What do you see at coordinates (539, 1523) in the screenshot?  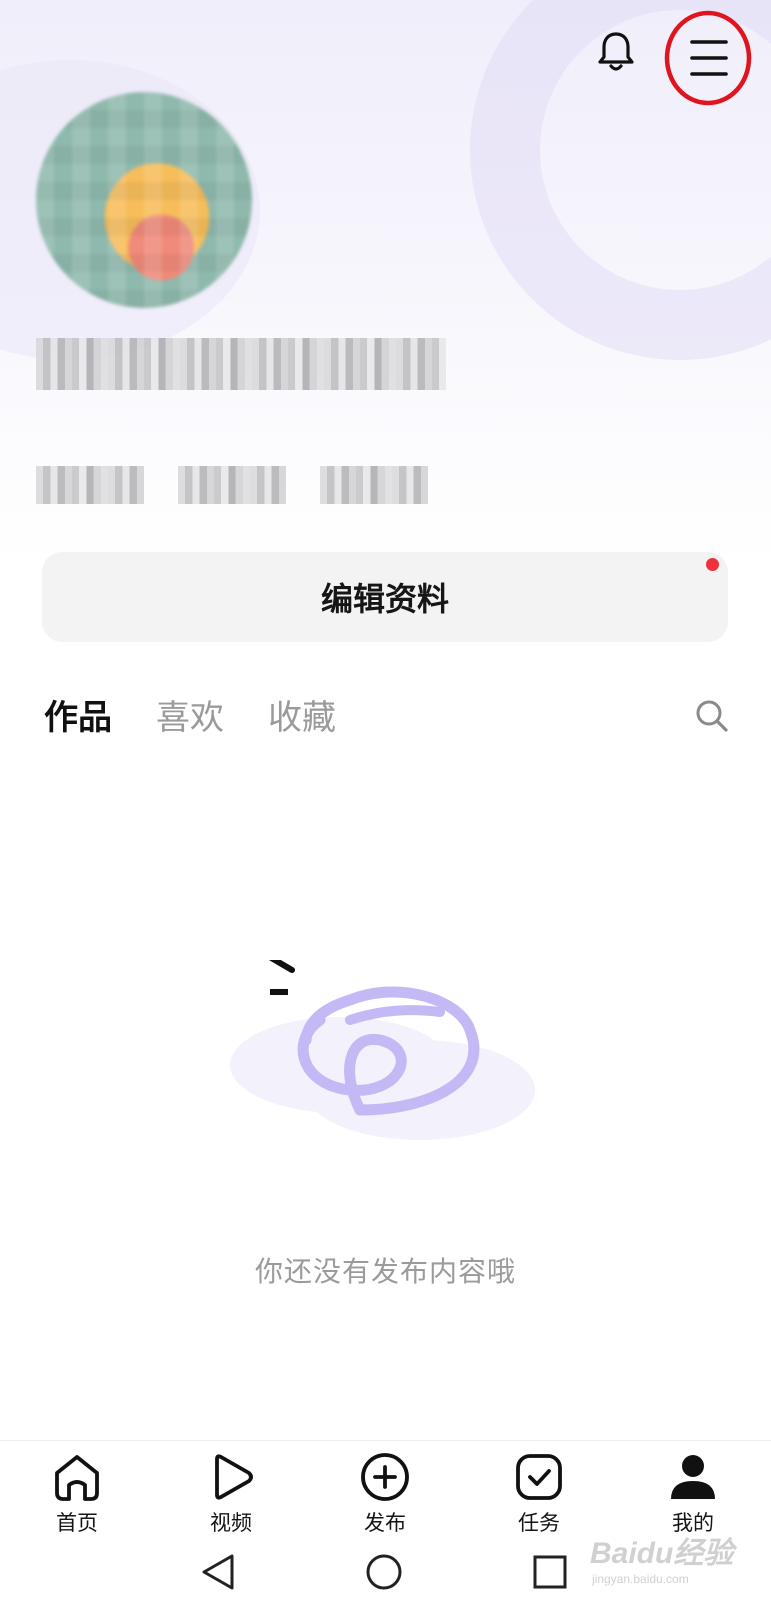 I see `nav-label: 任务` at bounding box center [539, 1523].